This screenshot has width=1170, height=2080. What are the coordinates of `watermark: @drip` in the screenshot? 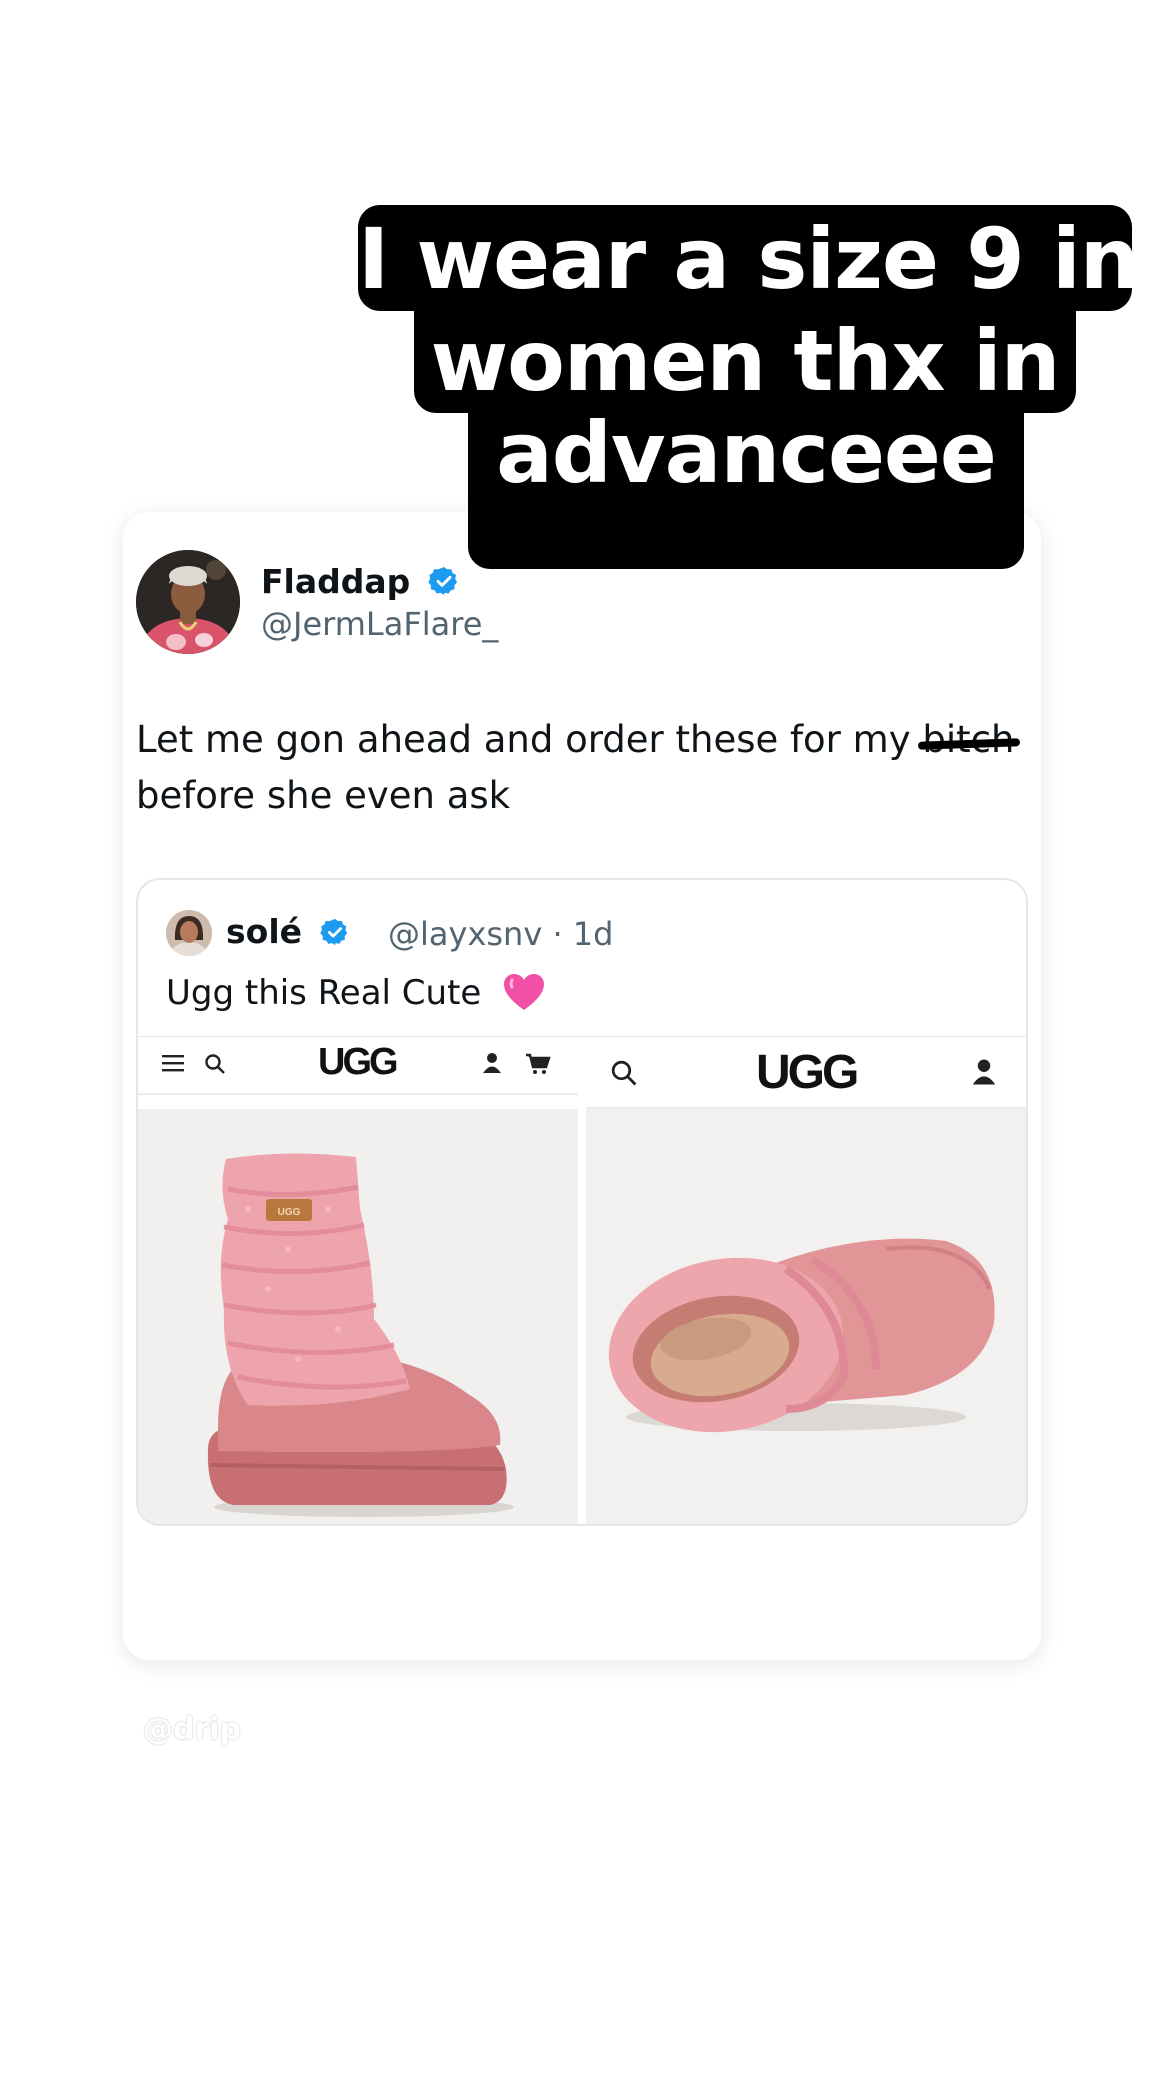 It's located at (192, 1729).